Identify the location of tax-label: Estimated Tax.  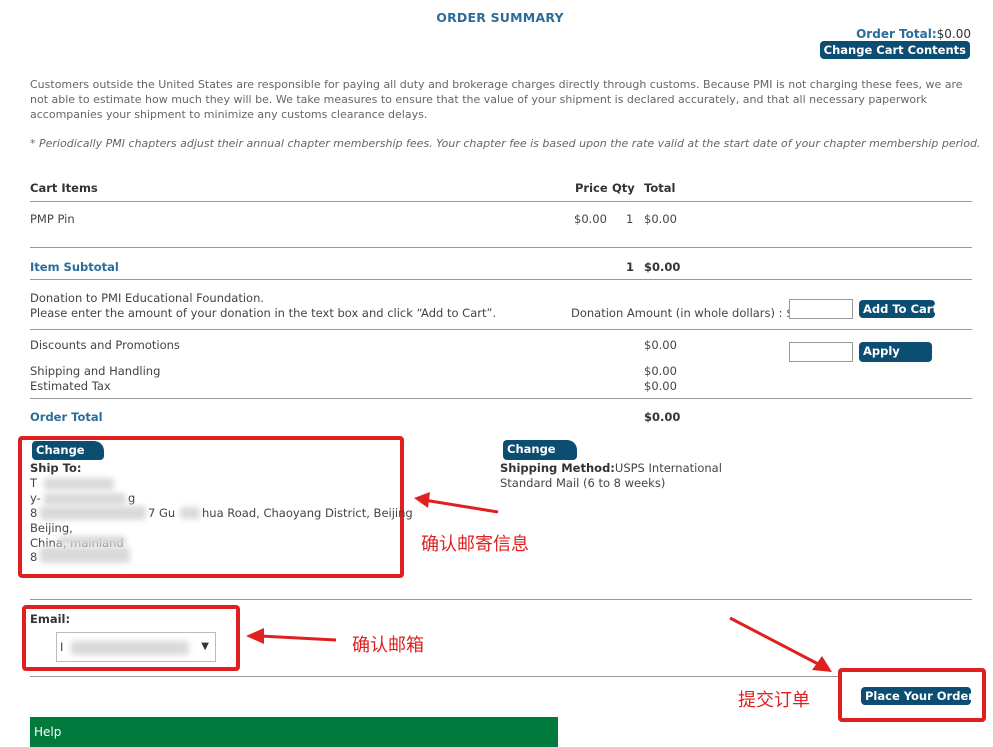
(70, 386).